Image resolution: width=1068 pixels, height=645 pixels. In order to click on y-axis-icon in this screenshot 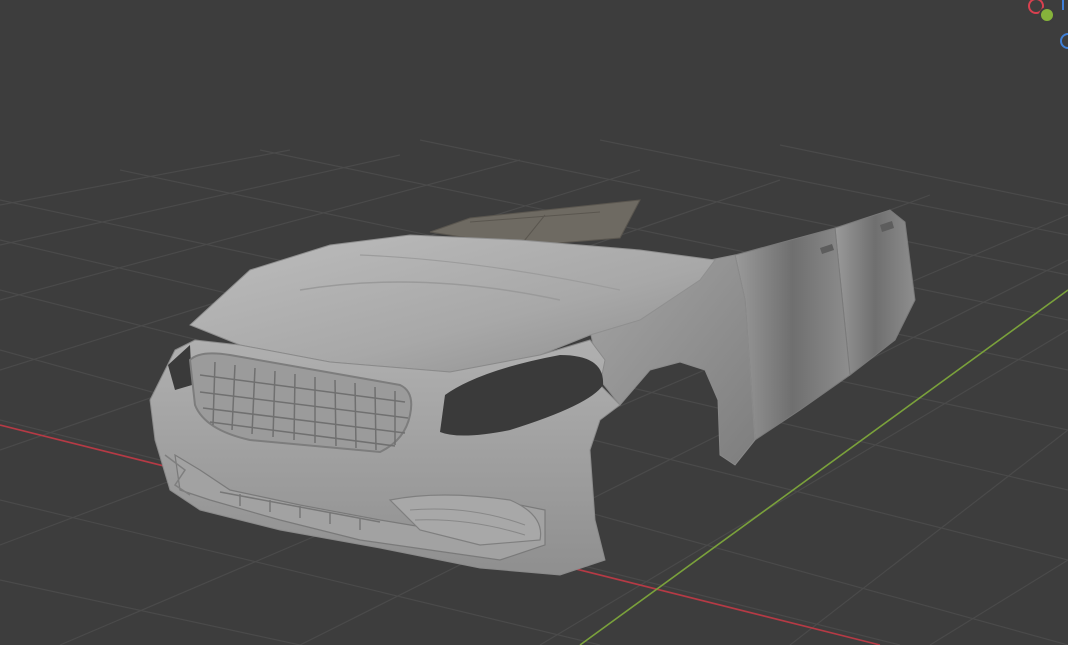, I will do `click(1047, 15)`.